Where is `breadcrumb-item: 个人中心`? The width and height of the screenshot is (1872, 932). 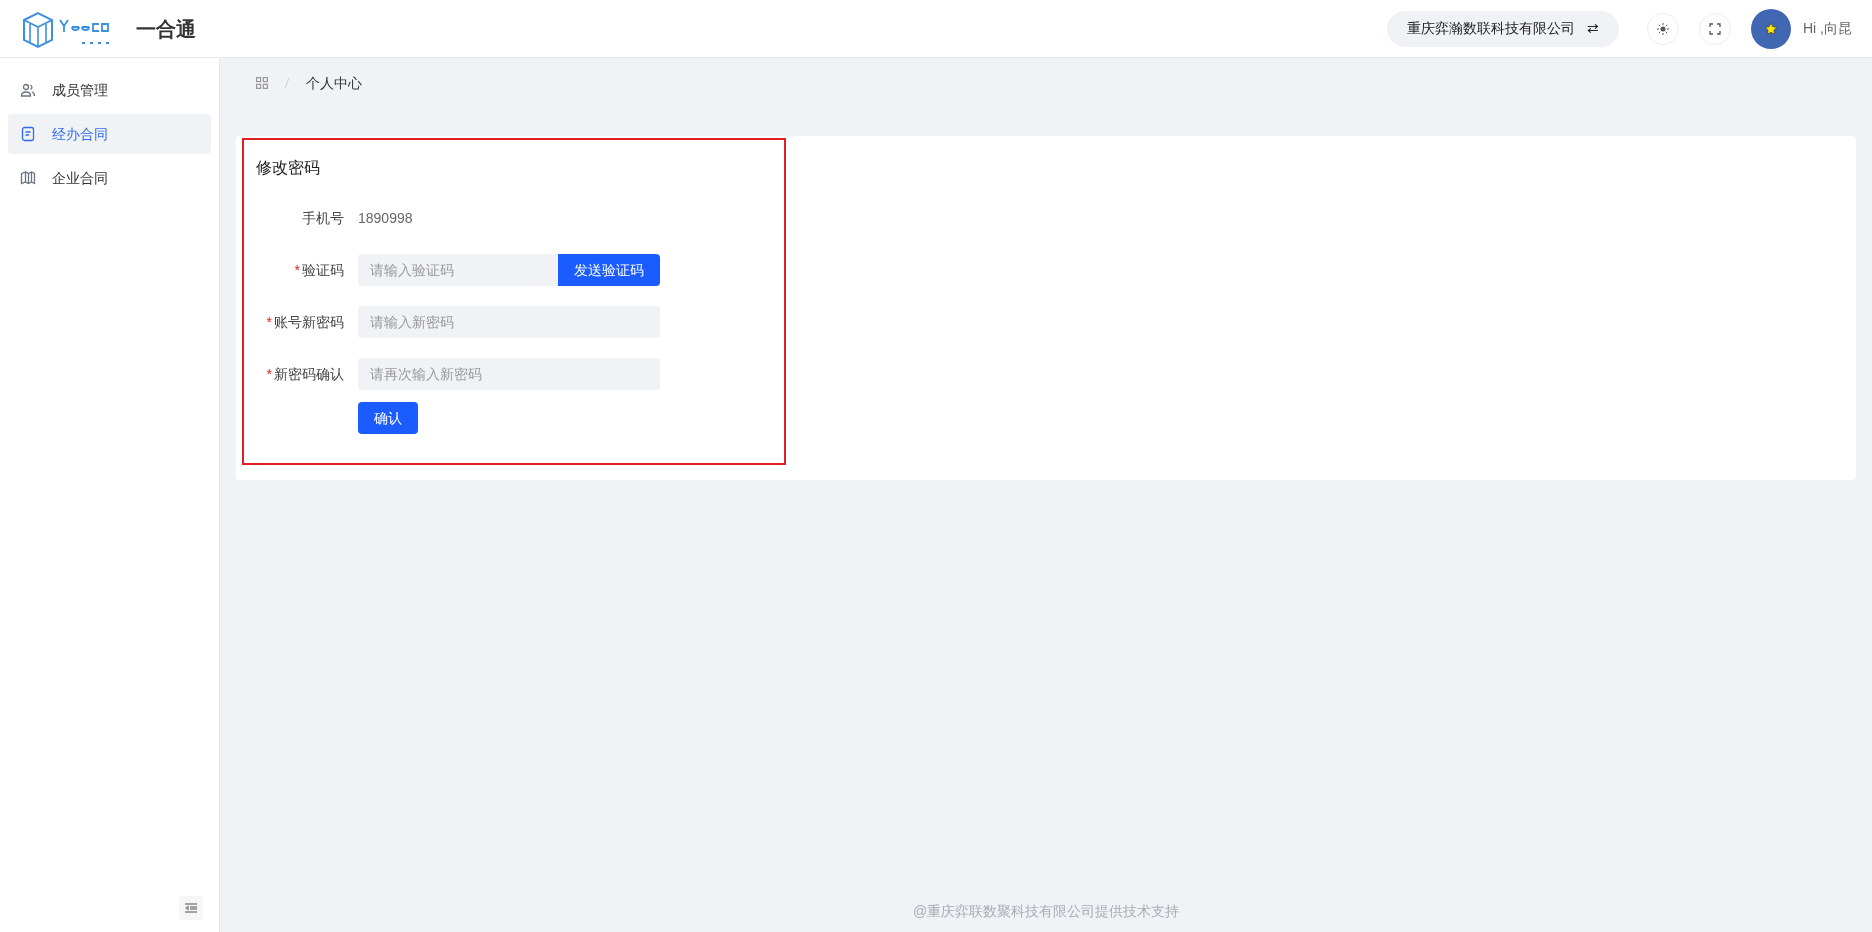
breadcrumb-item: 个人中心 is located at coordinates (334, 83).